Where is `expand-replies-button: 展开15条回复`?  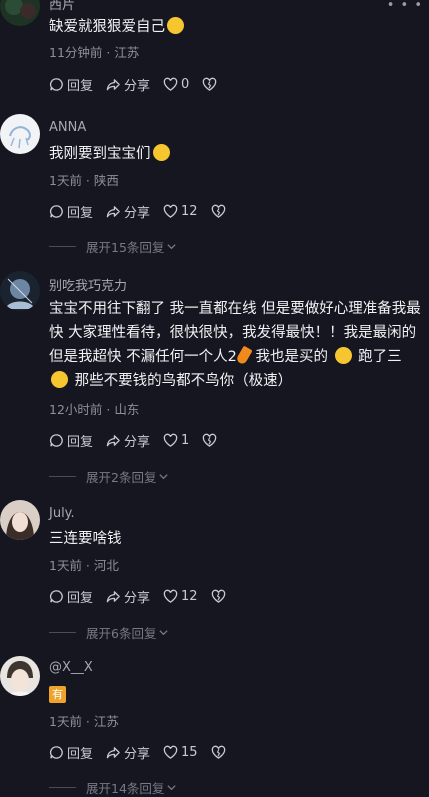 expand-replies-button: 展开15条回复 is located at coordinates (113, 246).